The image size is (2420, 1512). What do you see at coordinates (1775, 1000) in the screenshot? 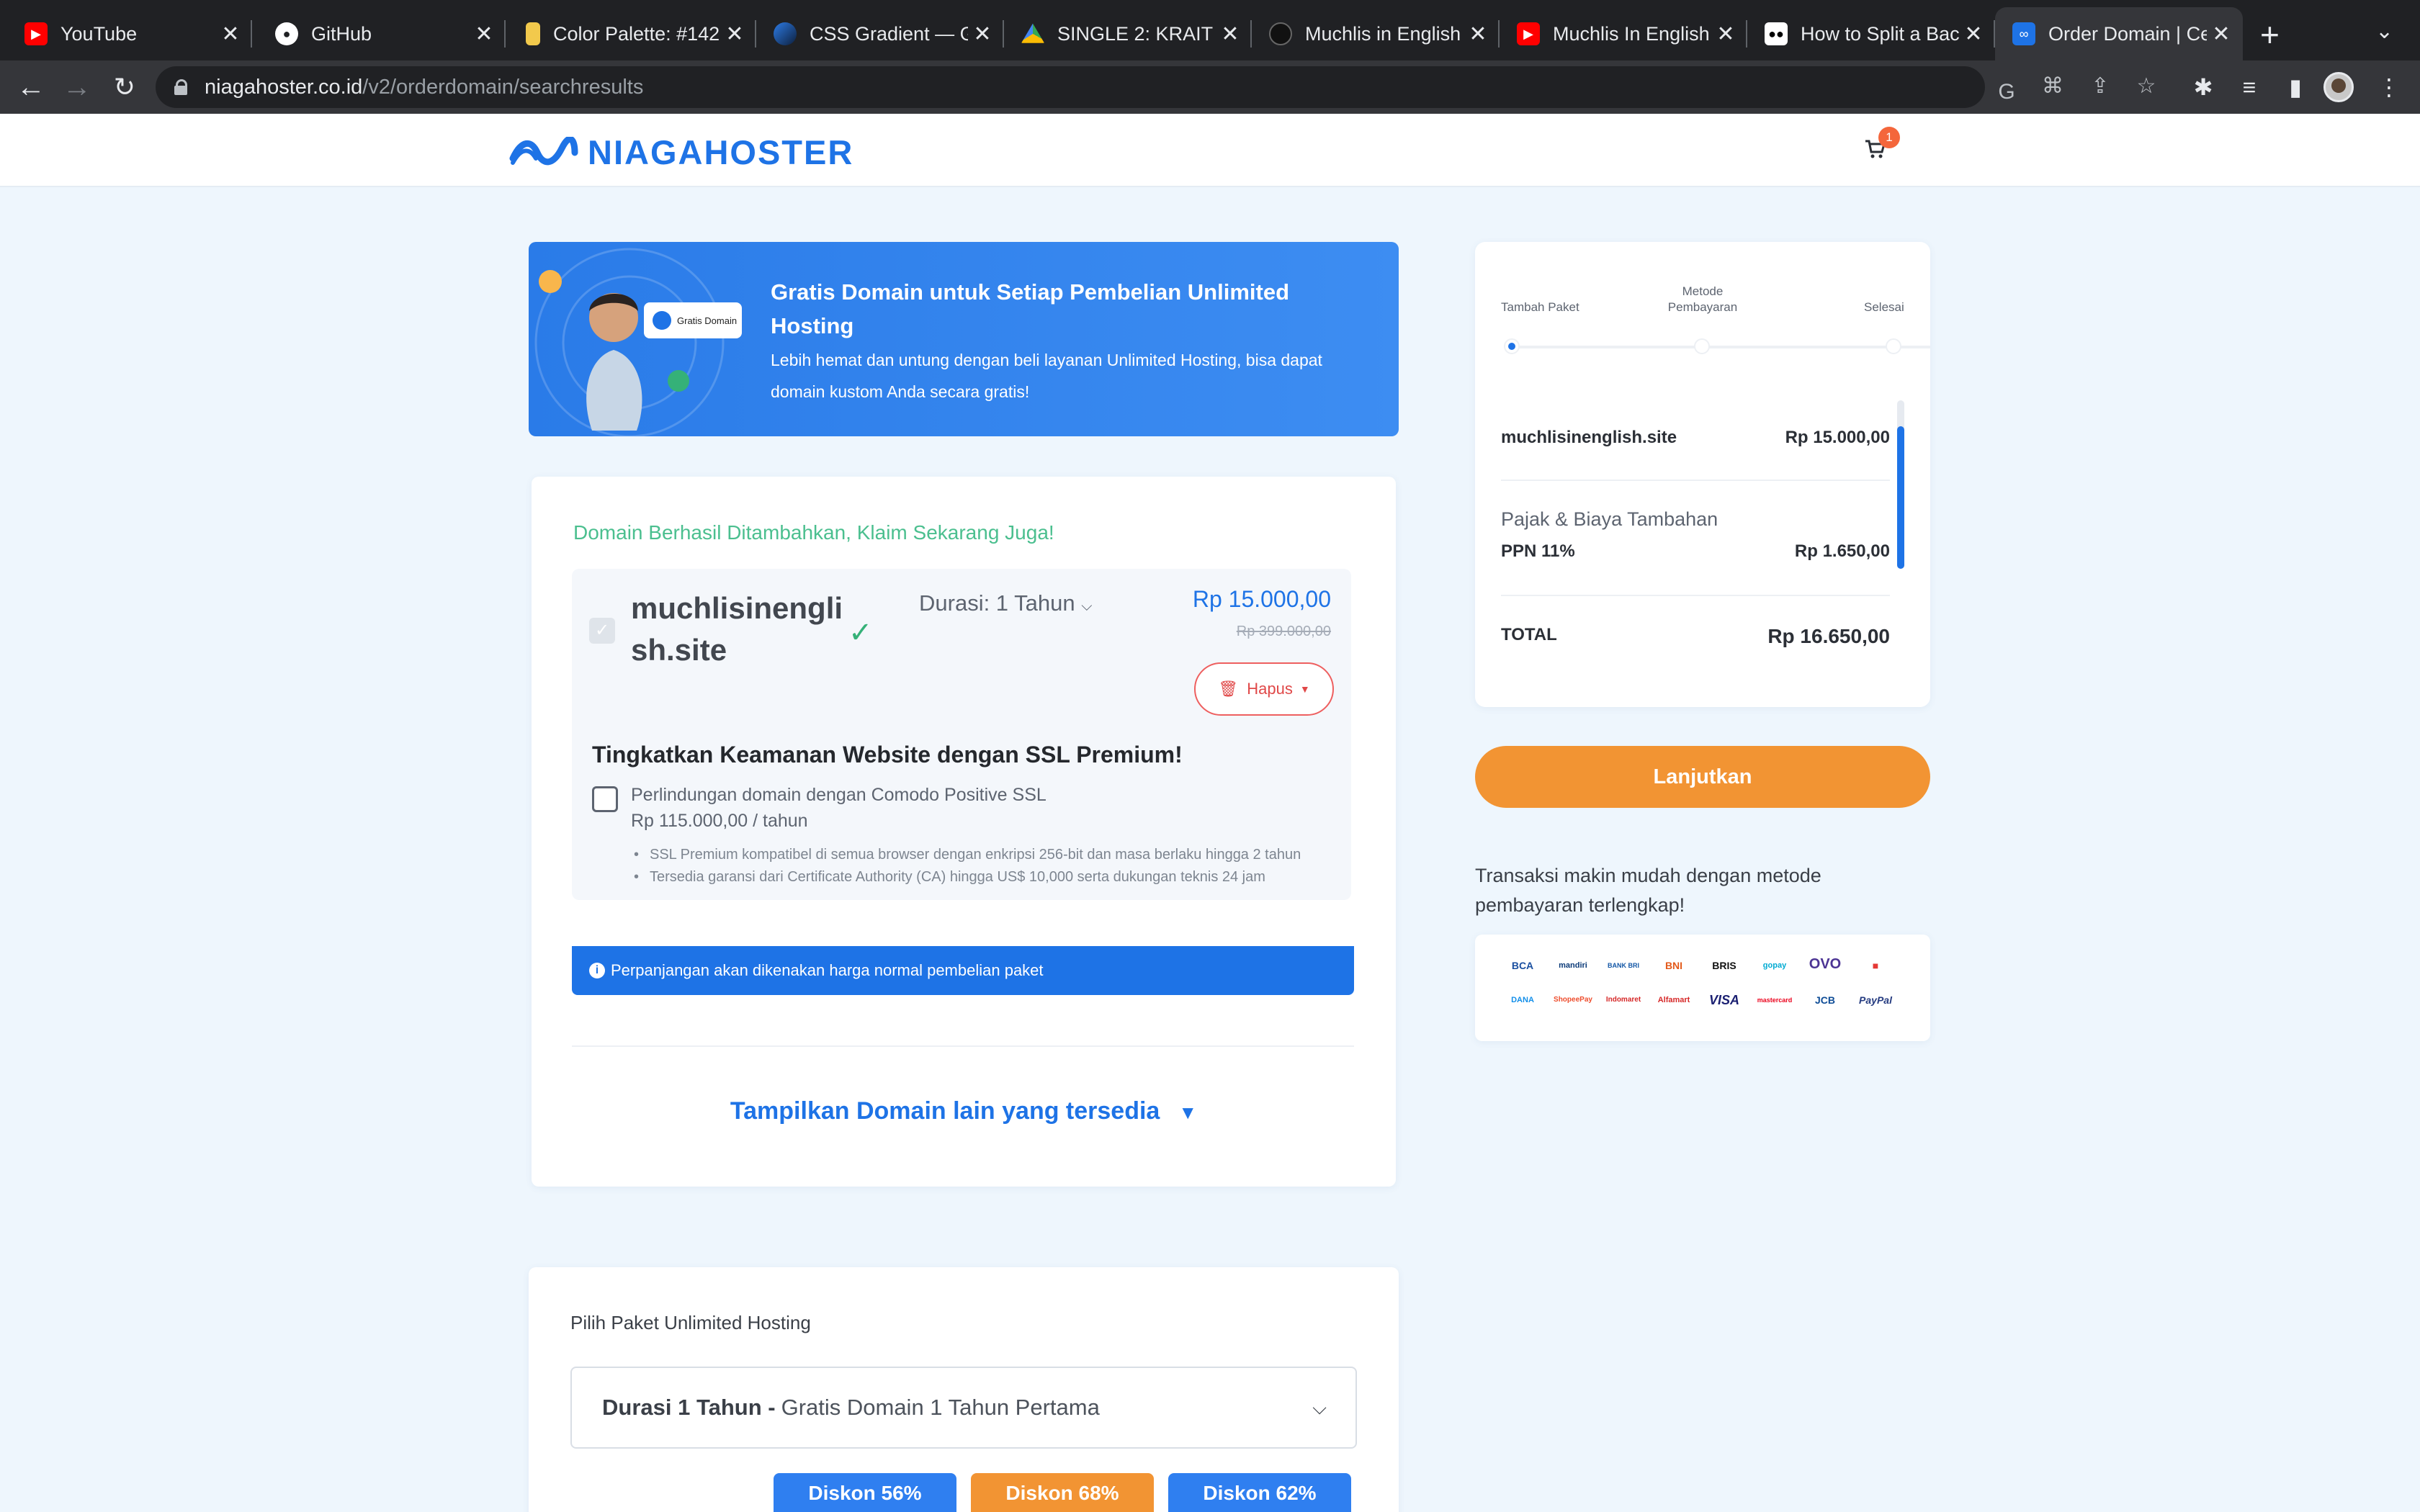
I see `payment-logo-mastercard: mastercard` at bounding box center [1775, 1000].